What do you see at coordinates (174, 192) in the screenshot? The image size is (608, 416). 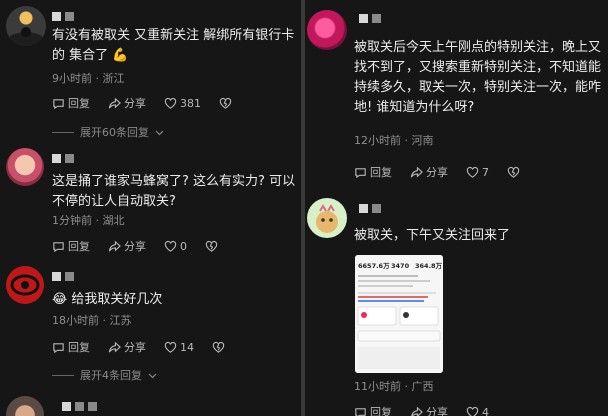 I see `comment-text: 这是捅了谁家马蜂窝了? 这么有实力? 可以 不停的让人自动取关?` at bounding box center [174, 192].